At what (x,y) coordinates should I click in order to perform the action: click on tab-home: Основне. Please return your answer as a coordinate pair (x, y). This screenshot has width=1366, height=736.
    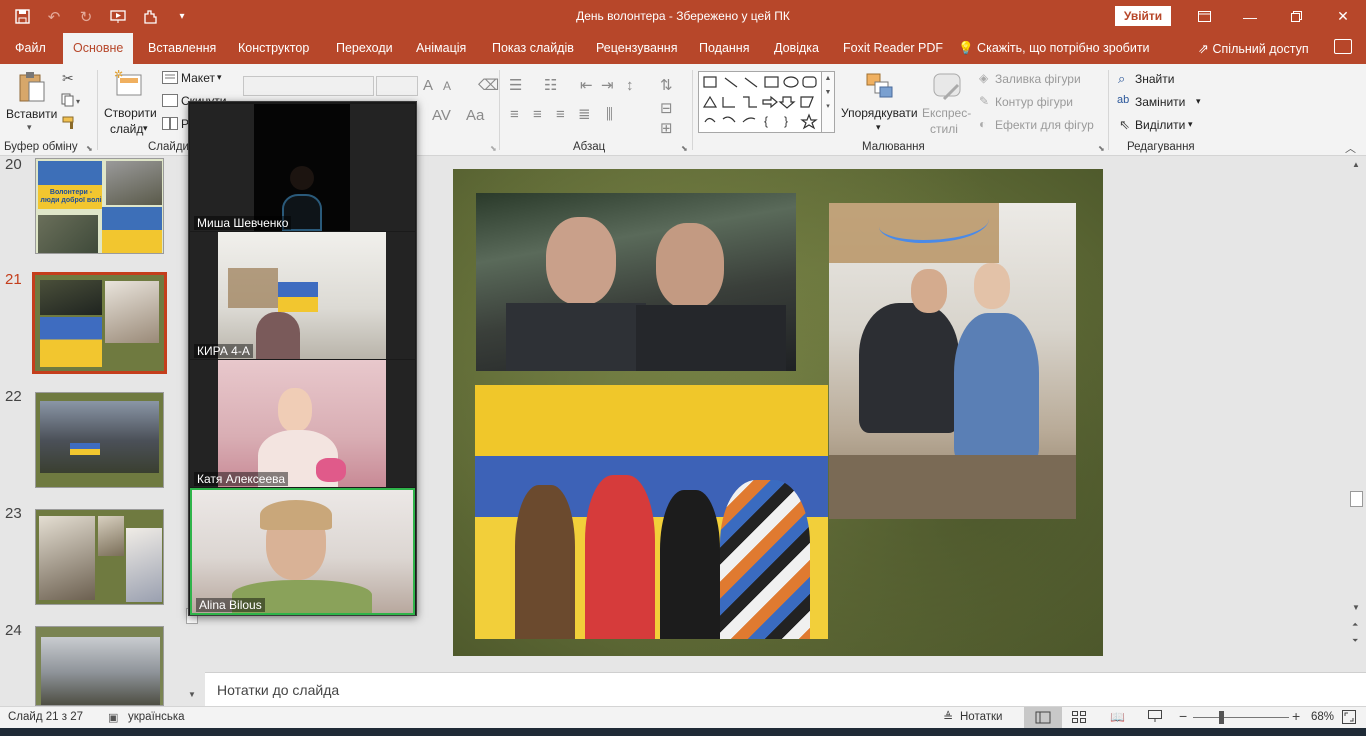
    Looking at the image, I should click on (98, 48).